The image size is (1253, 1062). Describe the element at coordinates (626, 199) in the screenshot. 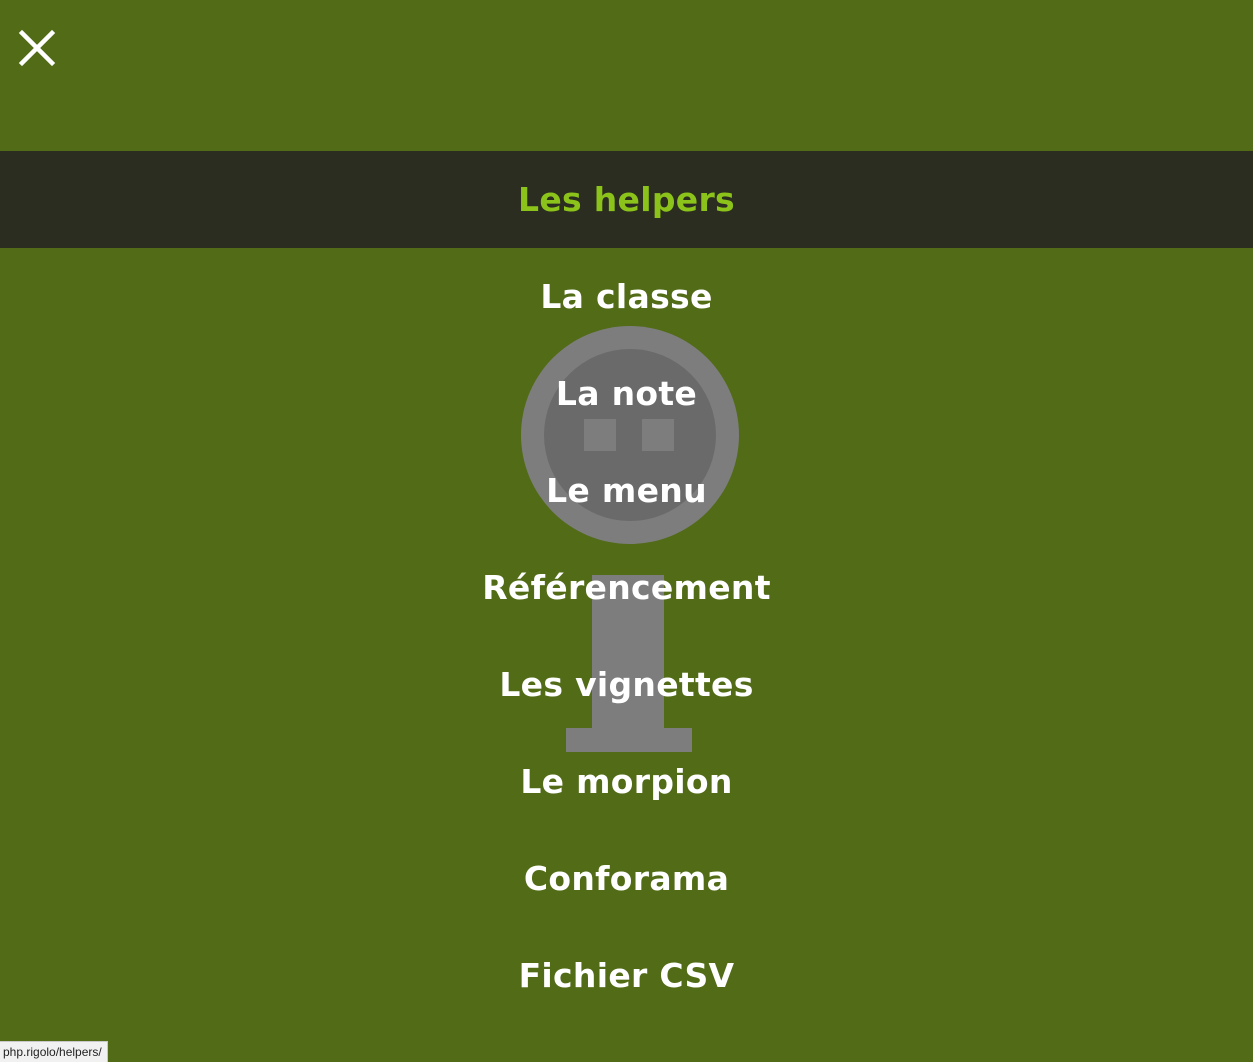

I see `menu-item-les-helpers: Les helpers` at that location.